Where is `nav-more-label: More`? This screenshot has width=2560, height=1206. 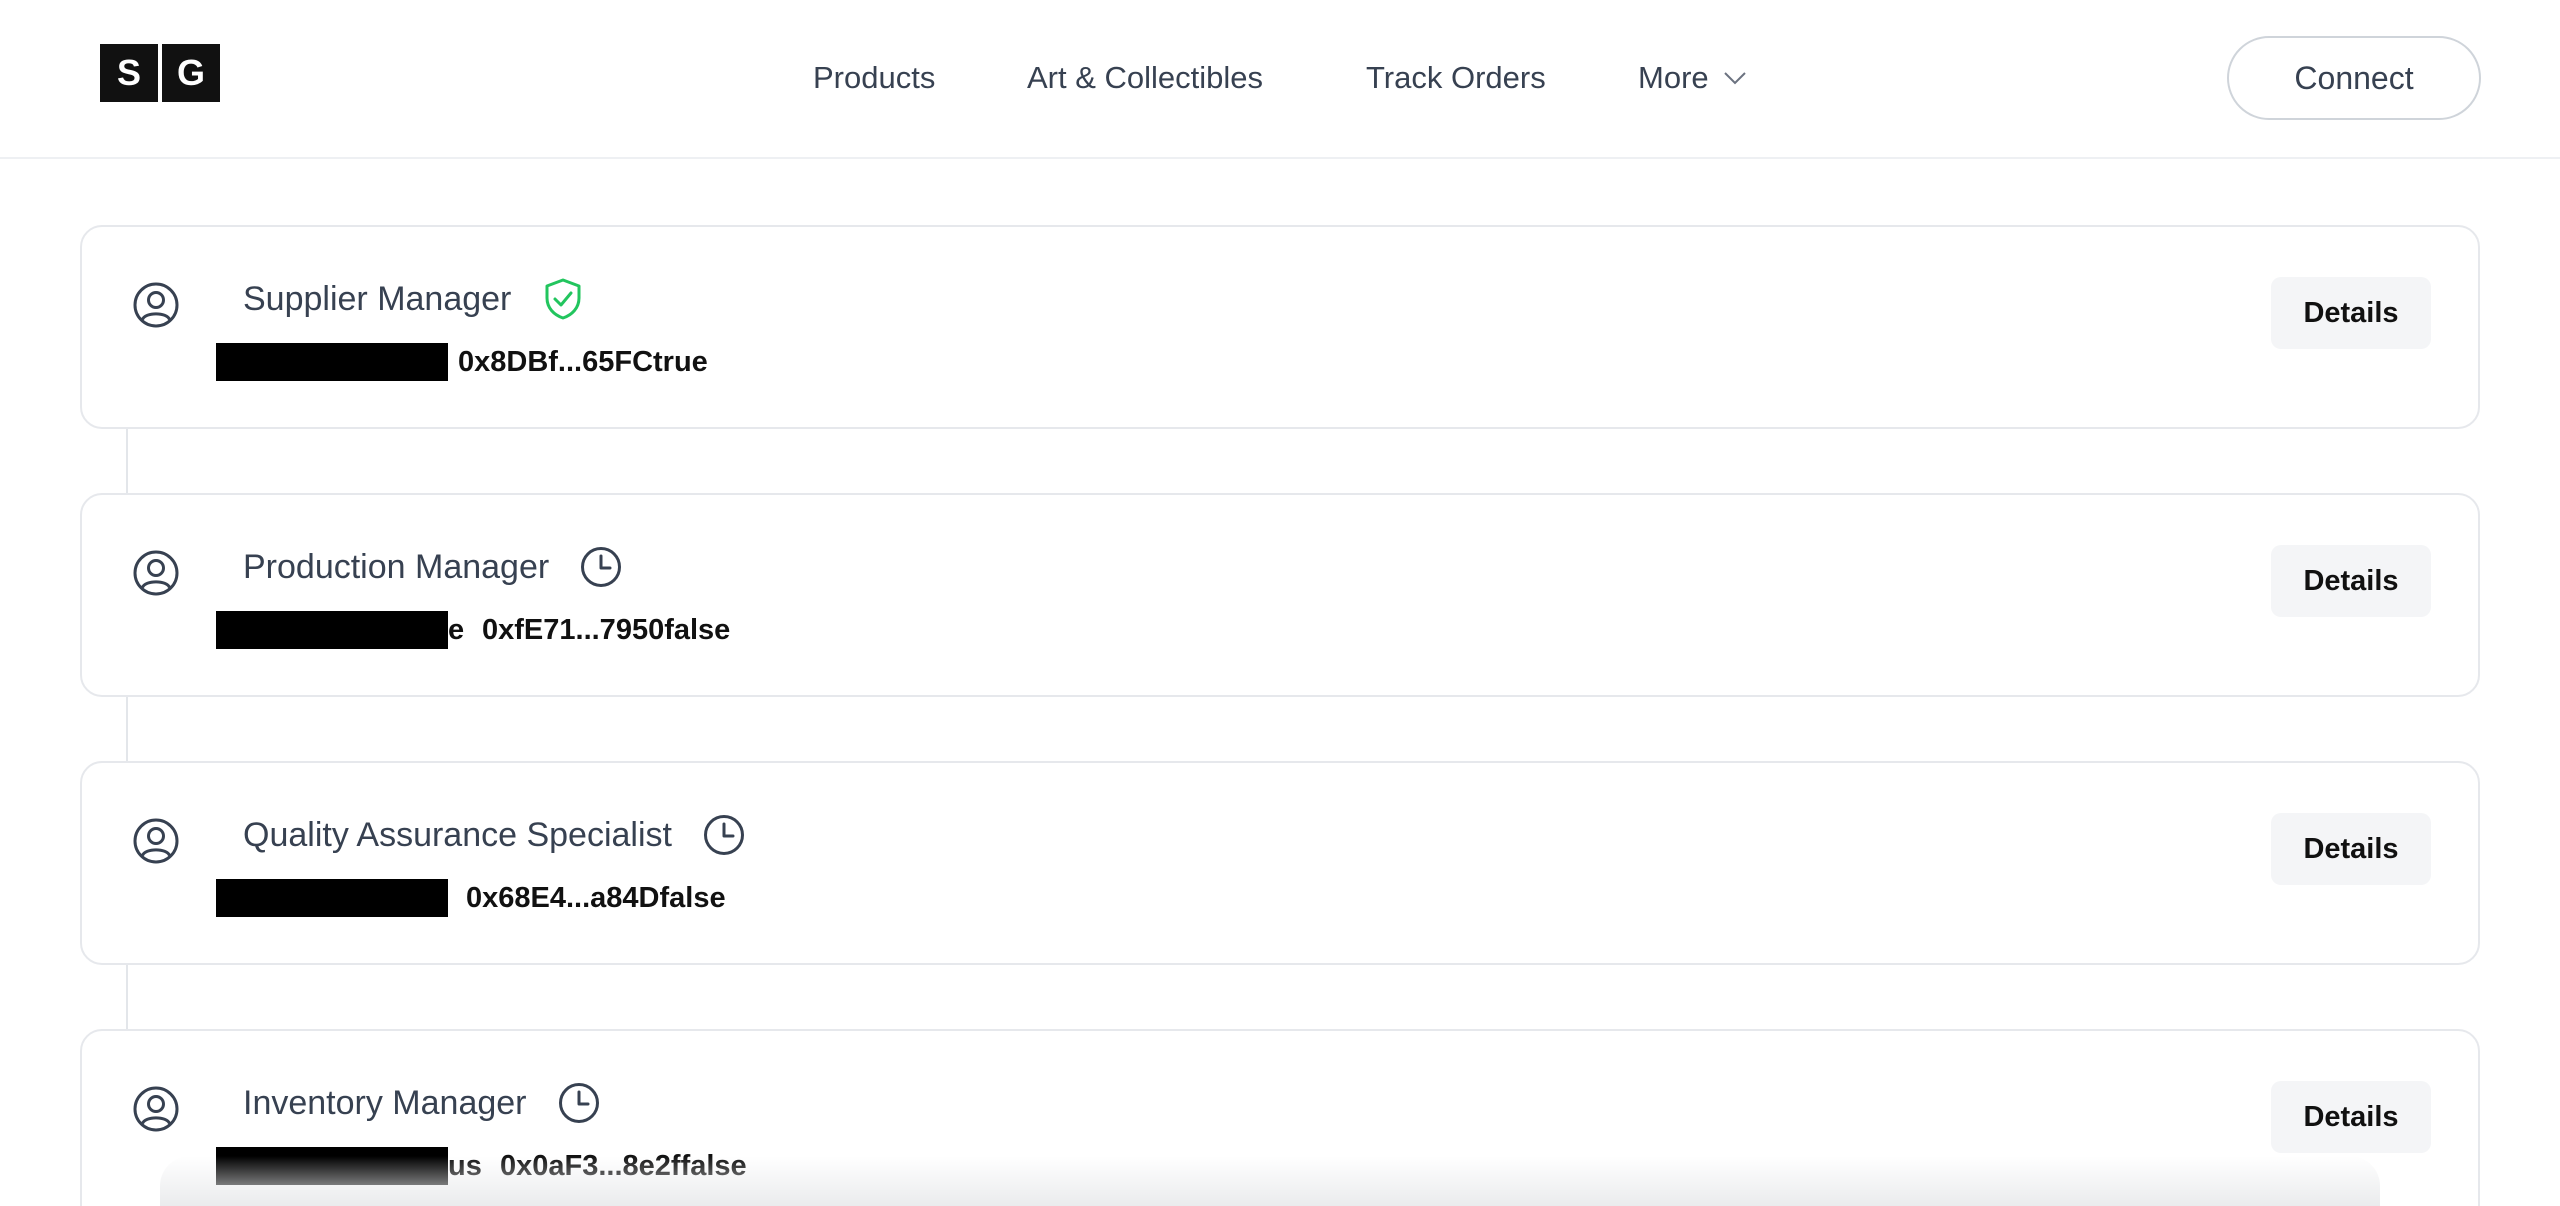
nav-more-label: More is located at coordinates (1673, 77).